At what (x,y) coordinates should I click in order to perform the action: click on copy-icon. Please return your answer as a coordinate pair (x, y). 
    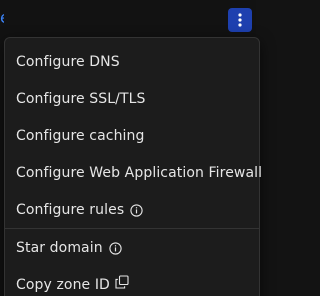
    Looking at the image, I should click on (122, 282).